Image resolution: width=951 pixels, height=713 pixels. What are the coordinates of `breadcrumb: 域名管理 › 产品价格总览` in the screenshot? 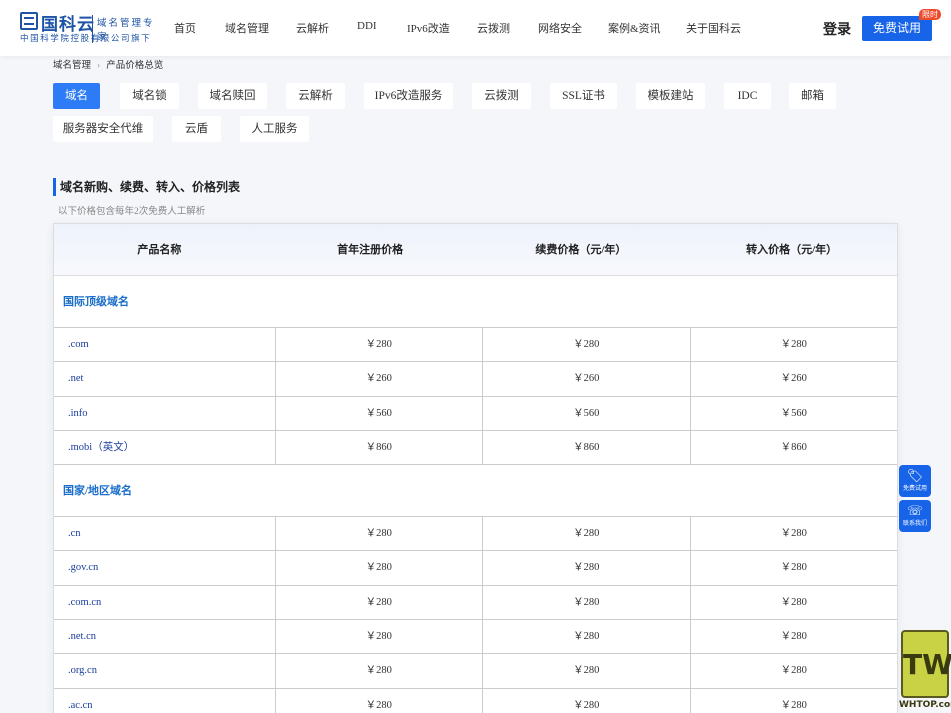 It's located at (108, 64).